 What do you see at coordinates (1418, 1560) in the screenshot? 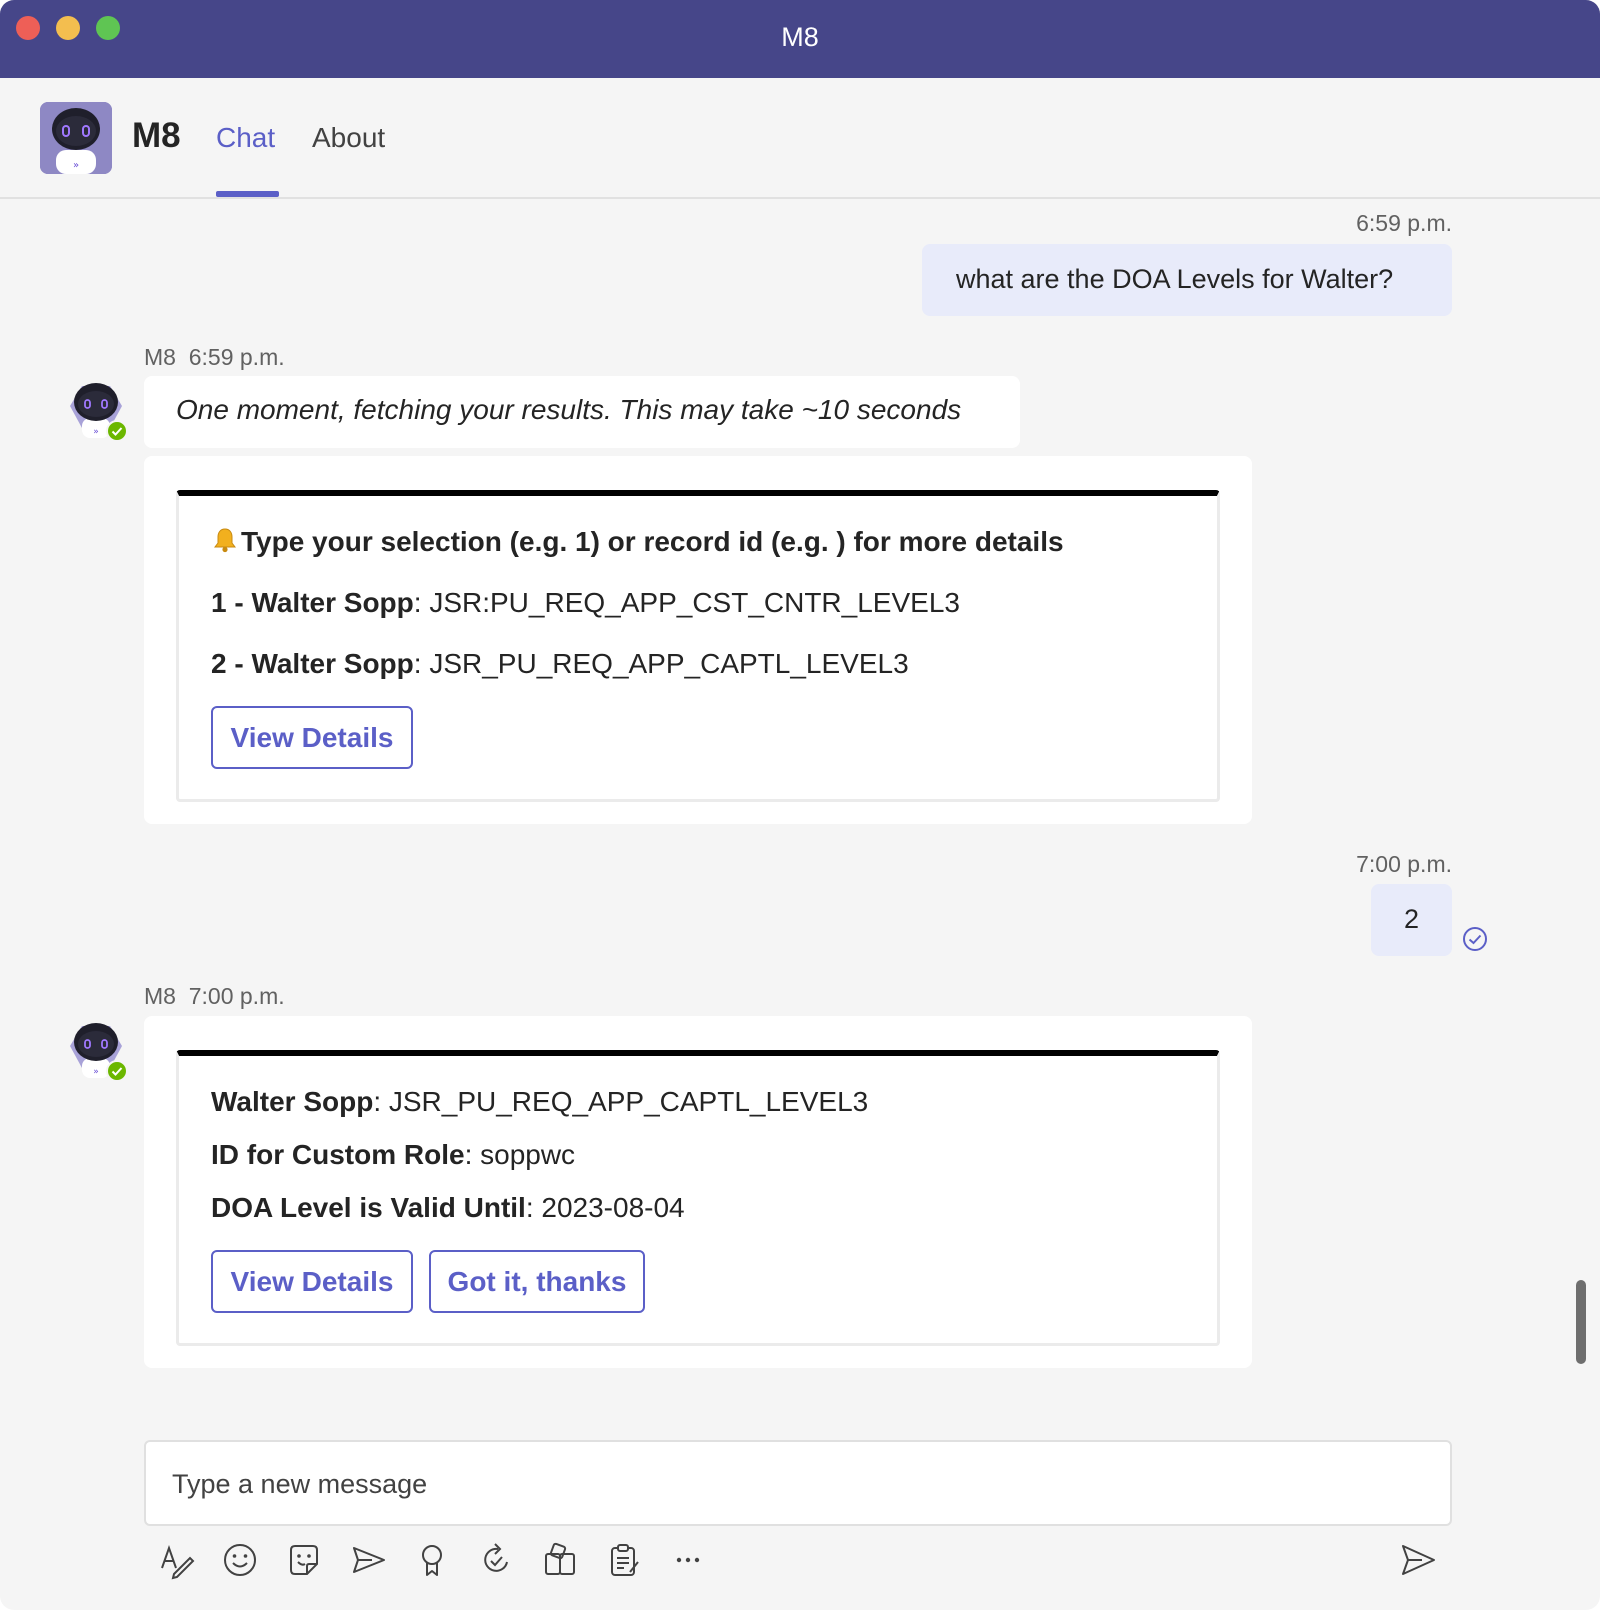
I see `send-icon` at bounding box center [1418, 1560].